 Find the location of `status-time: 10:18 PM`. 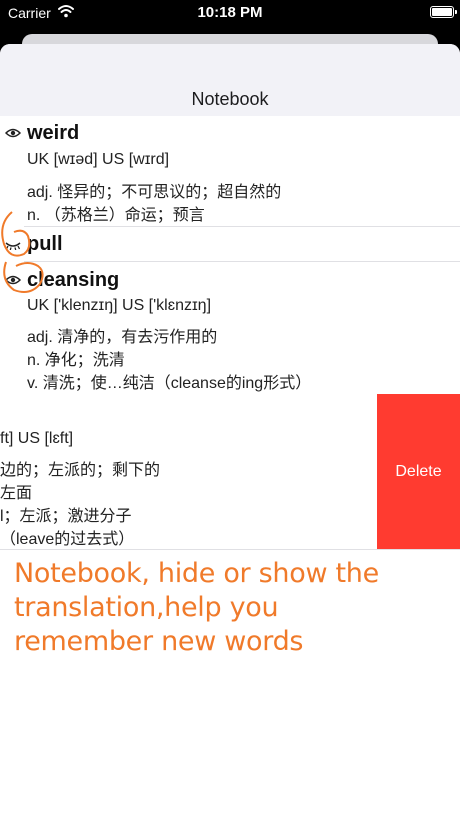

status-time: 10:18 PM is located at coordinates (230, 12).